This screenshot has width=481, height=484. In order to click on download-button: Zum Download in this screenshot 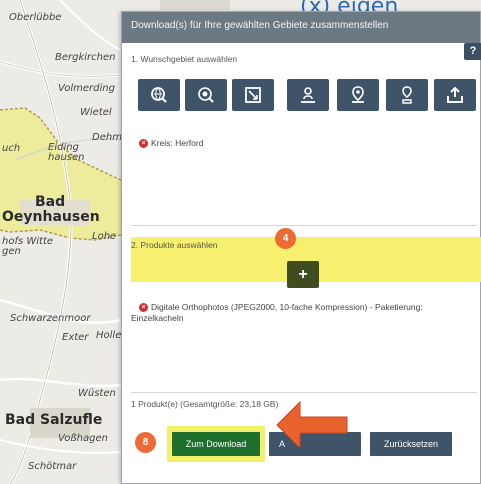, I will do `click(216, 444)`.